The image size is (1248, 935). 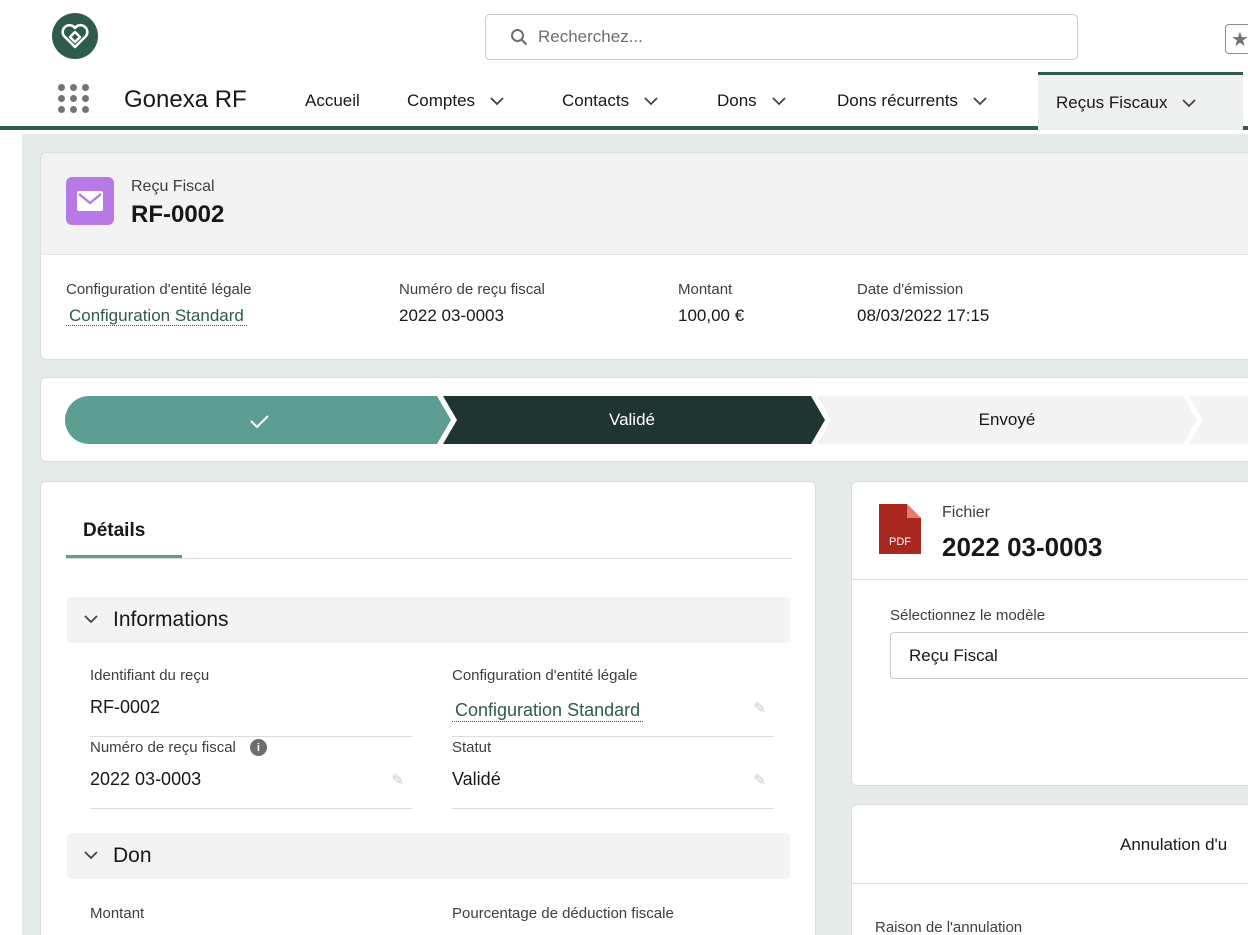 What do you see at coordinates (251, 920) in the screenshot?
I see `field-amount: Montant` at bounding box center [251, 920].